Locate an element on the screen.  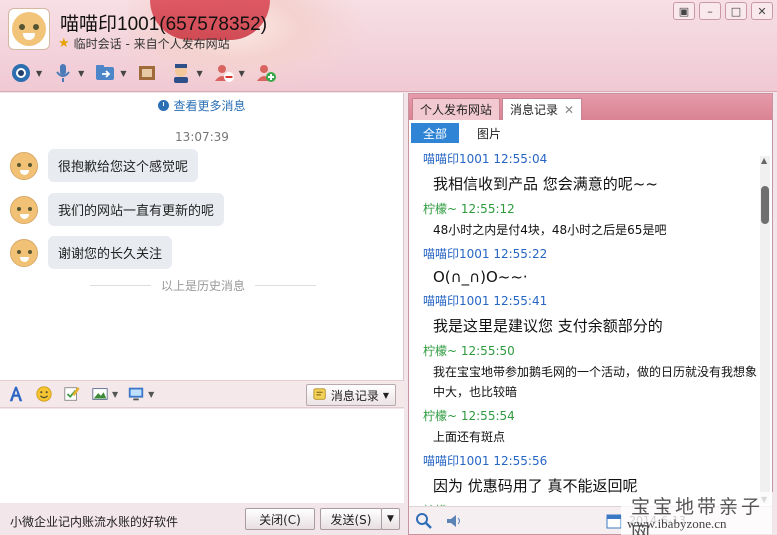
cat-avatar-icon is located at coordinates (29, 29).